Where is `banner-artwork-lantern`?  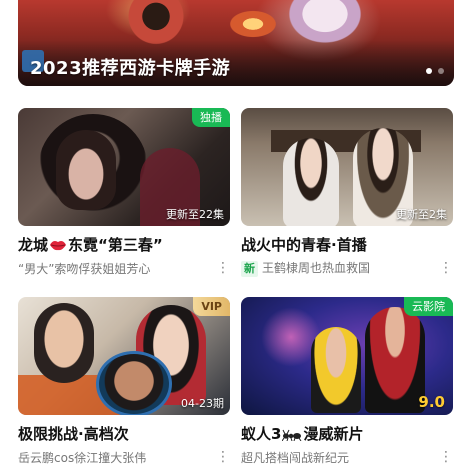 banner-artwork-lantern is located at coordinates (253, 24).